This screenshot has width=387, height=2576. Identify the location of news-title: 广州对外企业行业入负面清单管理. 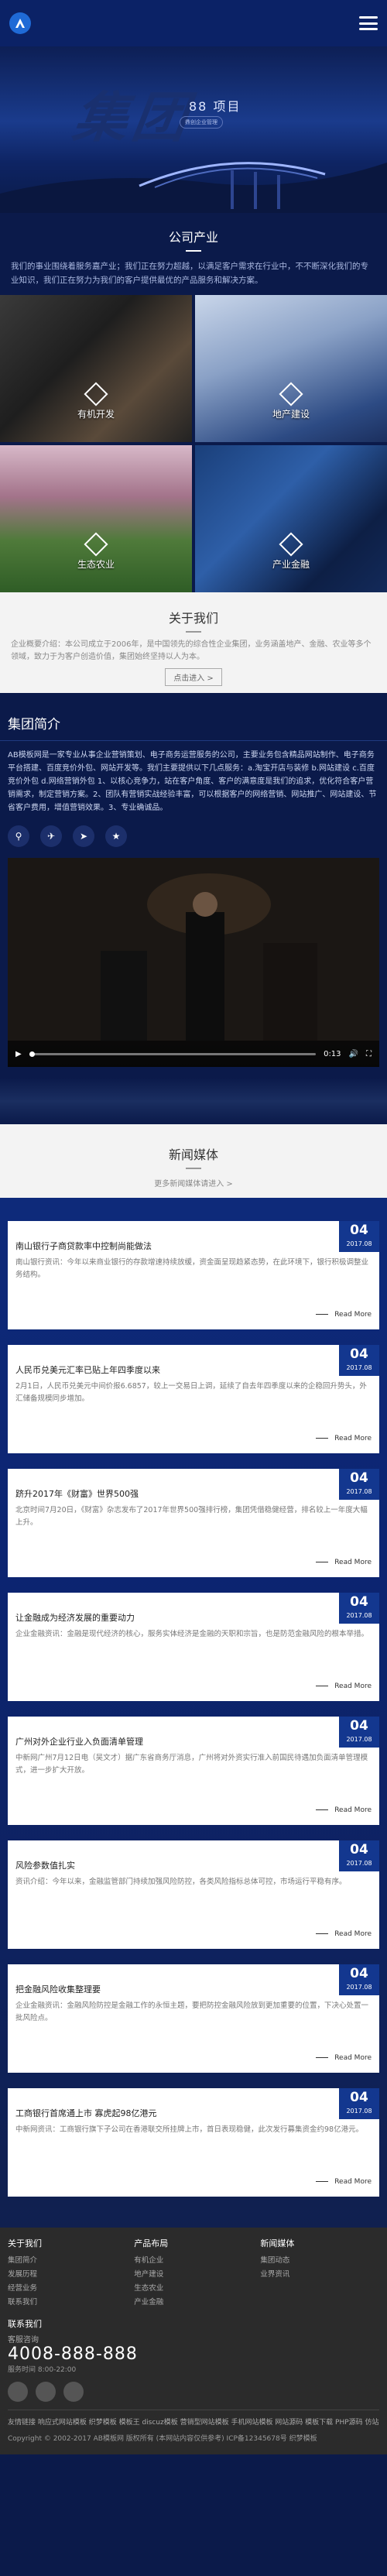
(193, 1732).